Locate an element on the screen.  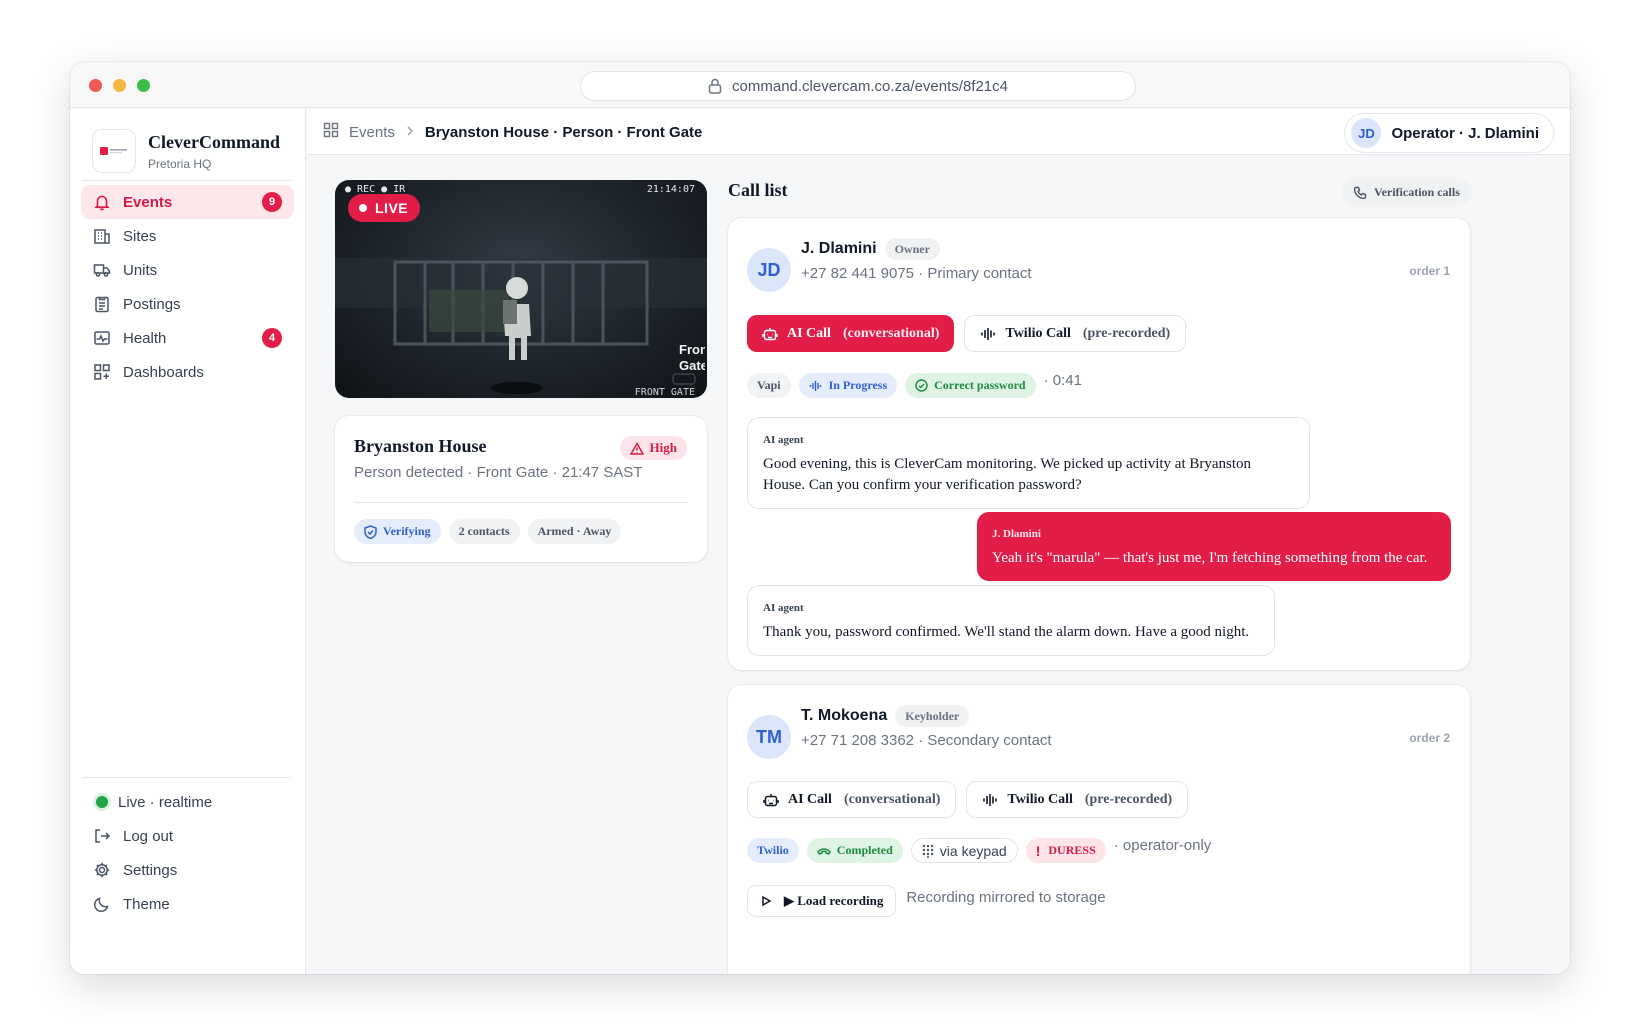
password-result-tag: Correct password is located at coordinates (970, 385).